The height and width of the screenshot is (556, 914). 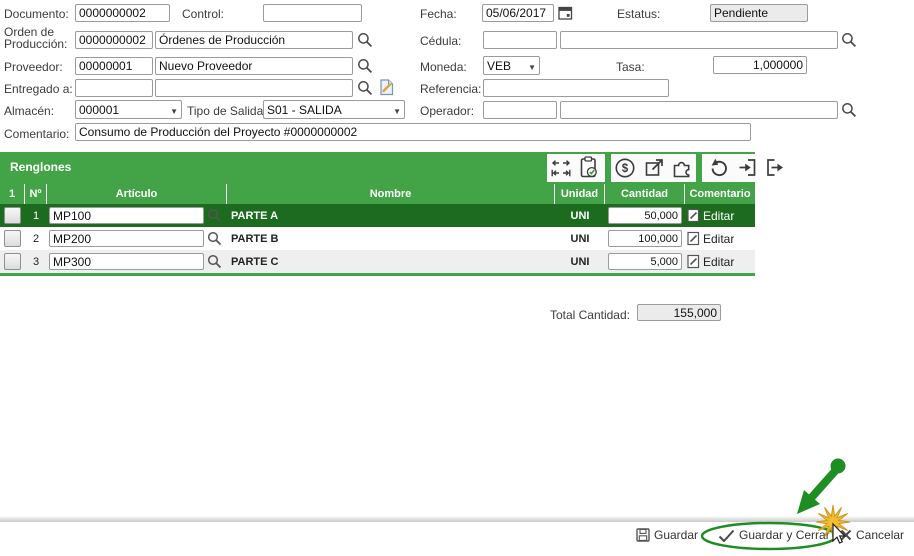 What do you see at coordinates (36, 194) in the screenshot?
I see `column-header-numero: Nº` at bounding box center [36, 194].